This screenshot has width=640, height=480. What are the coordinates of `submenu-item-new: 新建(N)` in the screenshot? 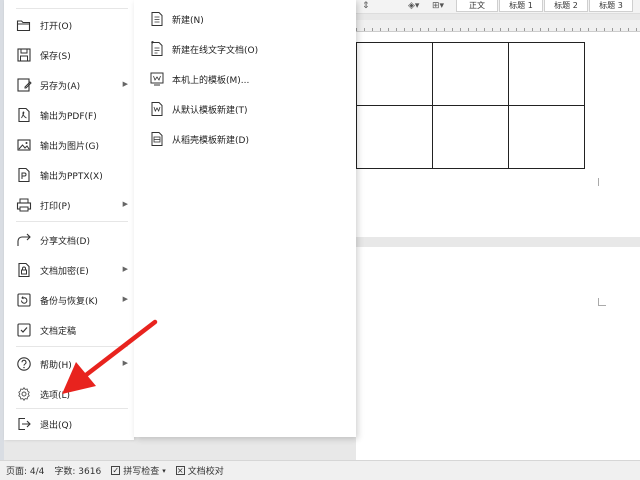 It's located at (245, 19).